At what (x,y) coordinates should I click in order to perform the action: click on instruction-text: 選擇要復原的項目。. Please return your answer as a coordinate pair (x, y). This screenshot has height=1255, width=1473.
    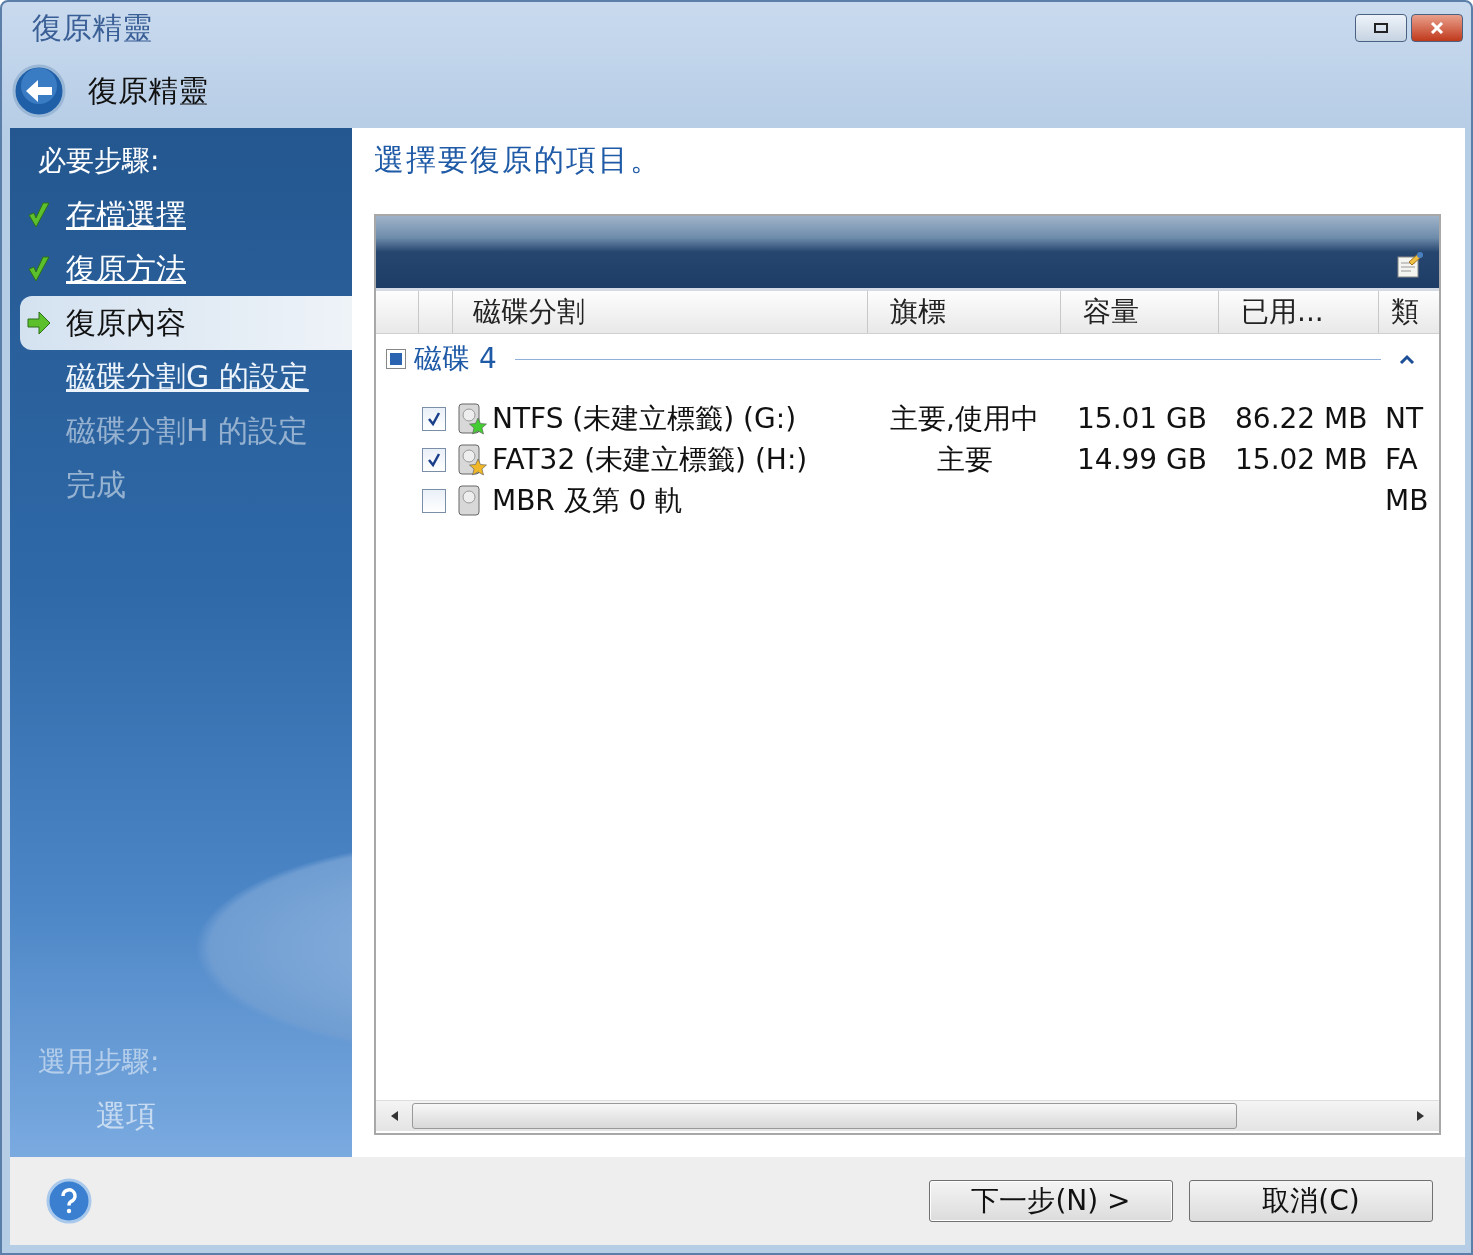
    Looking at the image, I should click on (518, 160).